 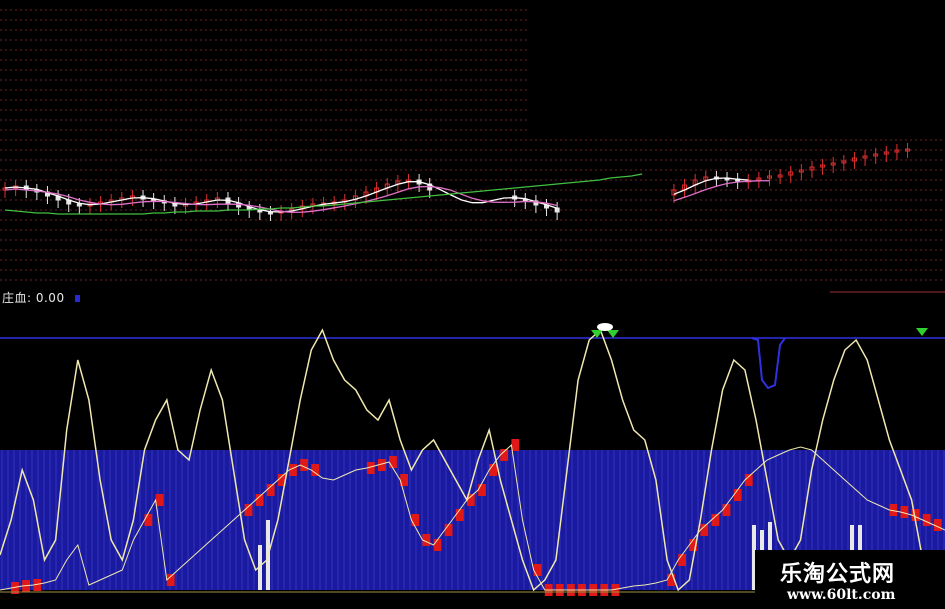 What do you see at coordinates (77, 298) in the screenshot?
I see `indicator-color-square` at bounding box center [77, 298].